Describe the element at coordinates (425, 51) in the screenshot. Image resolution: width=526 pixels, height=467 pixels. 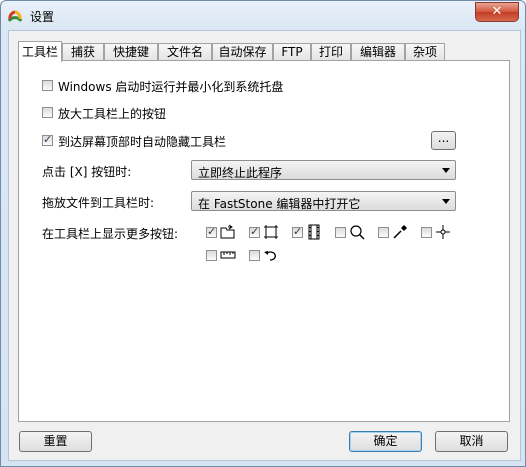
I see `tab-misc: 杂项` at that location.